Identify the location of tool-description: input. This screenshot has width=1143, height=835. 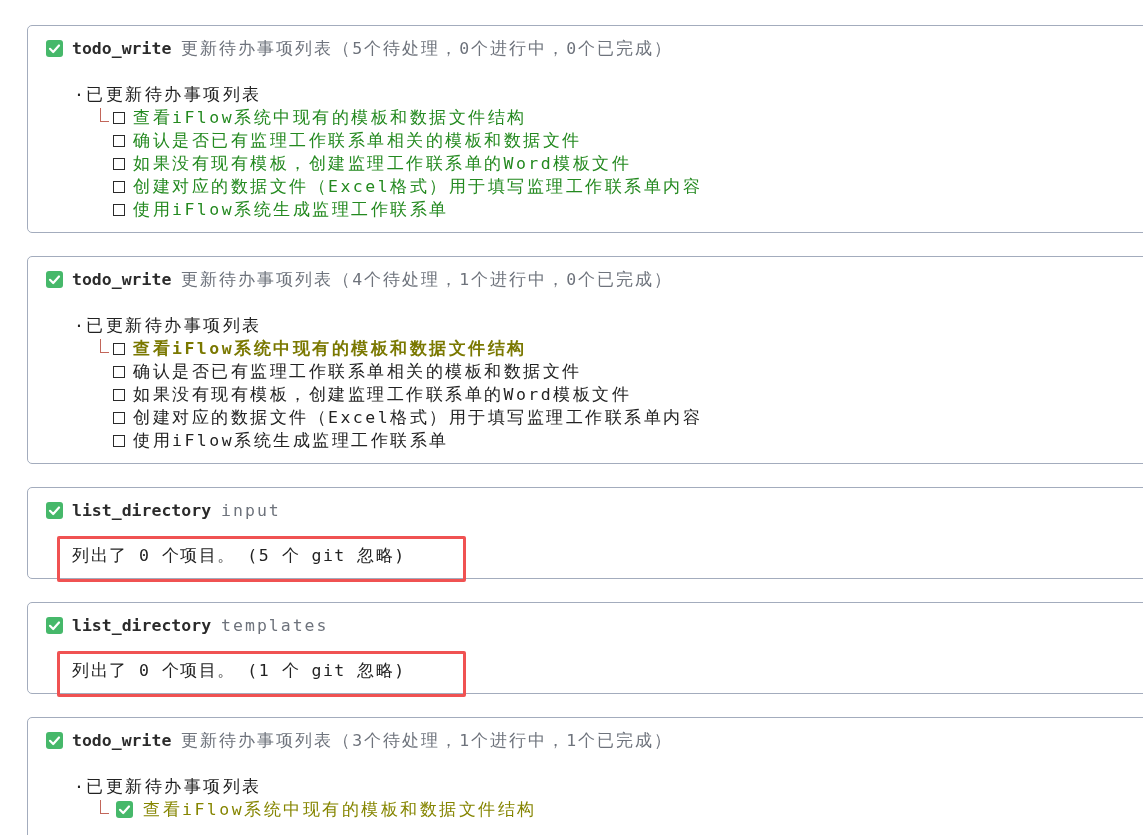
(251, 511).